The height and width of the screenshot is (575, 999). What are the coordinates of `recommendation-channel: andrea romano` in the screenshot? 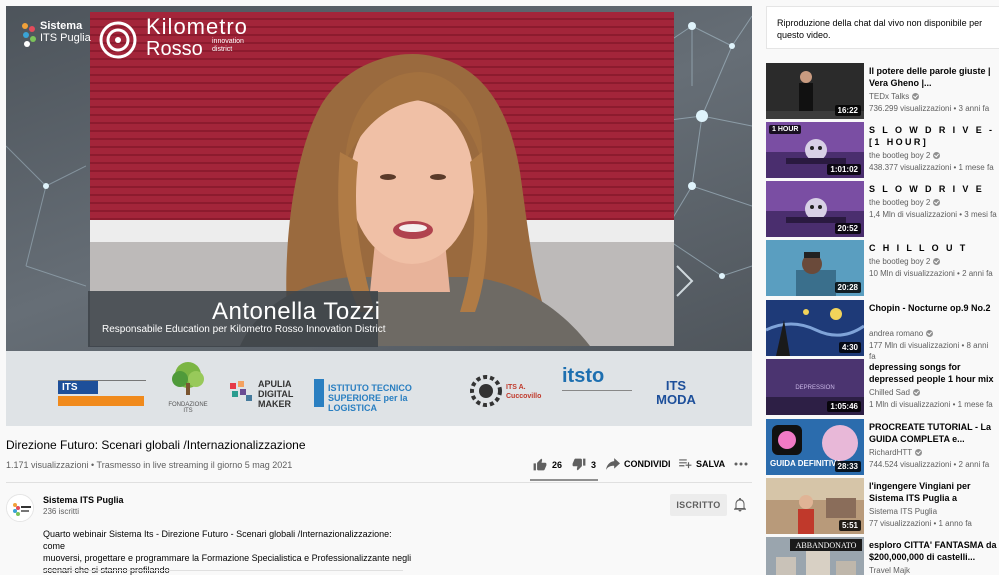 It's located at (901, 333).